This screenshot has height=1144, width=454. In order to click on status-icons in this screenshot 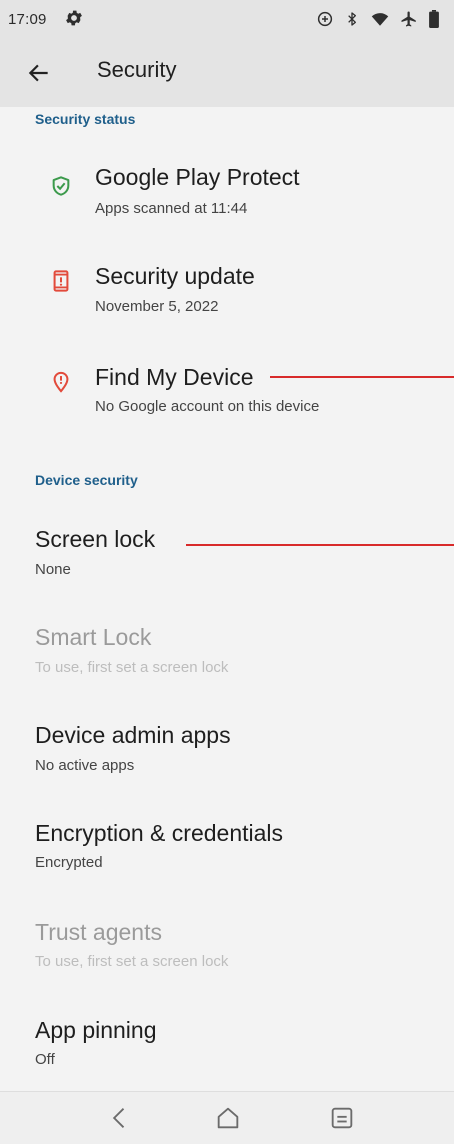, I will do `click(378, 19)`.